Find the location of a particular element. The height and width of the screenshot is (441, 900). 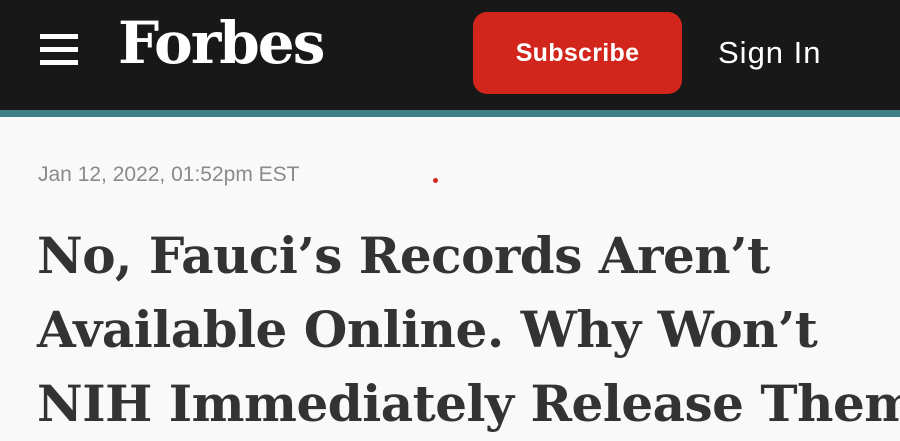

headline-line: NIH Immediately Release Them? is located at coordinates (468, 403).